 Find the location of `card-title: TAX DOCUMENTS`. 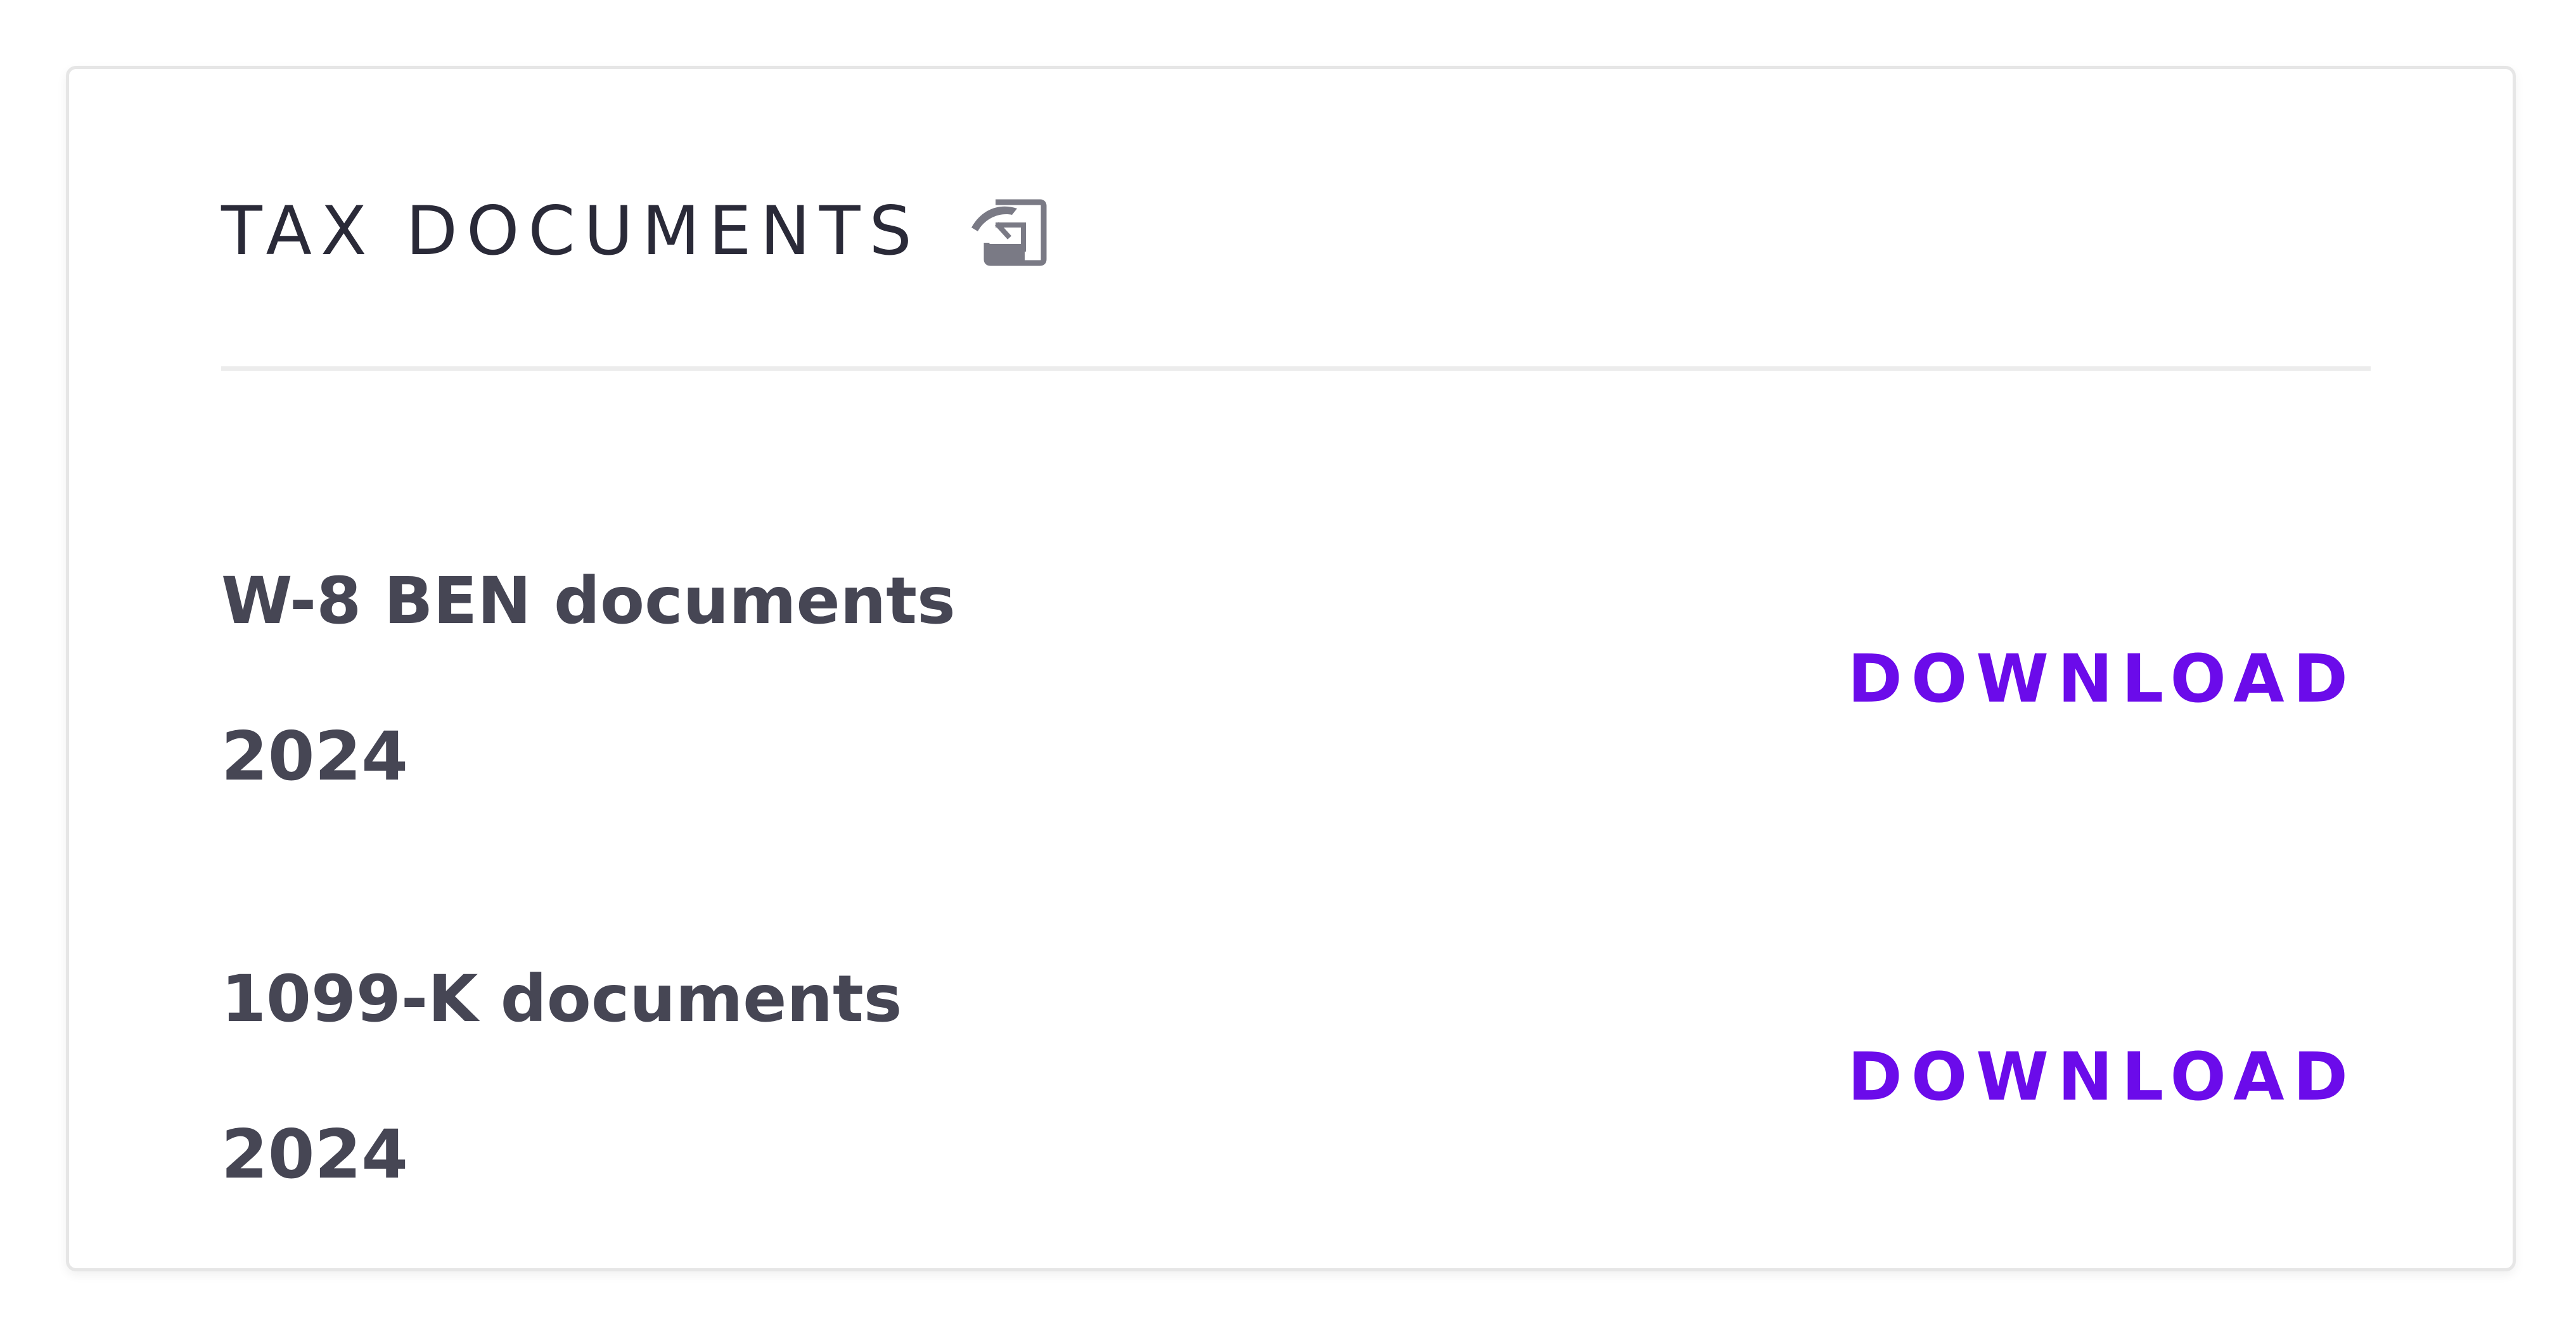

card-title: TAX DOCUMENTS is located at coordinates (571, 231).